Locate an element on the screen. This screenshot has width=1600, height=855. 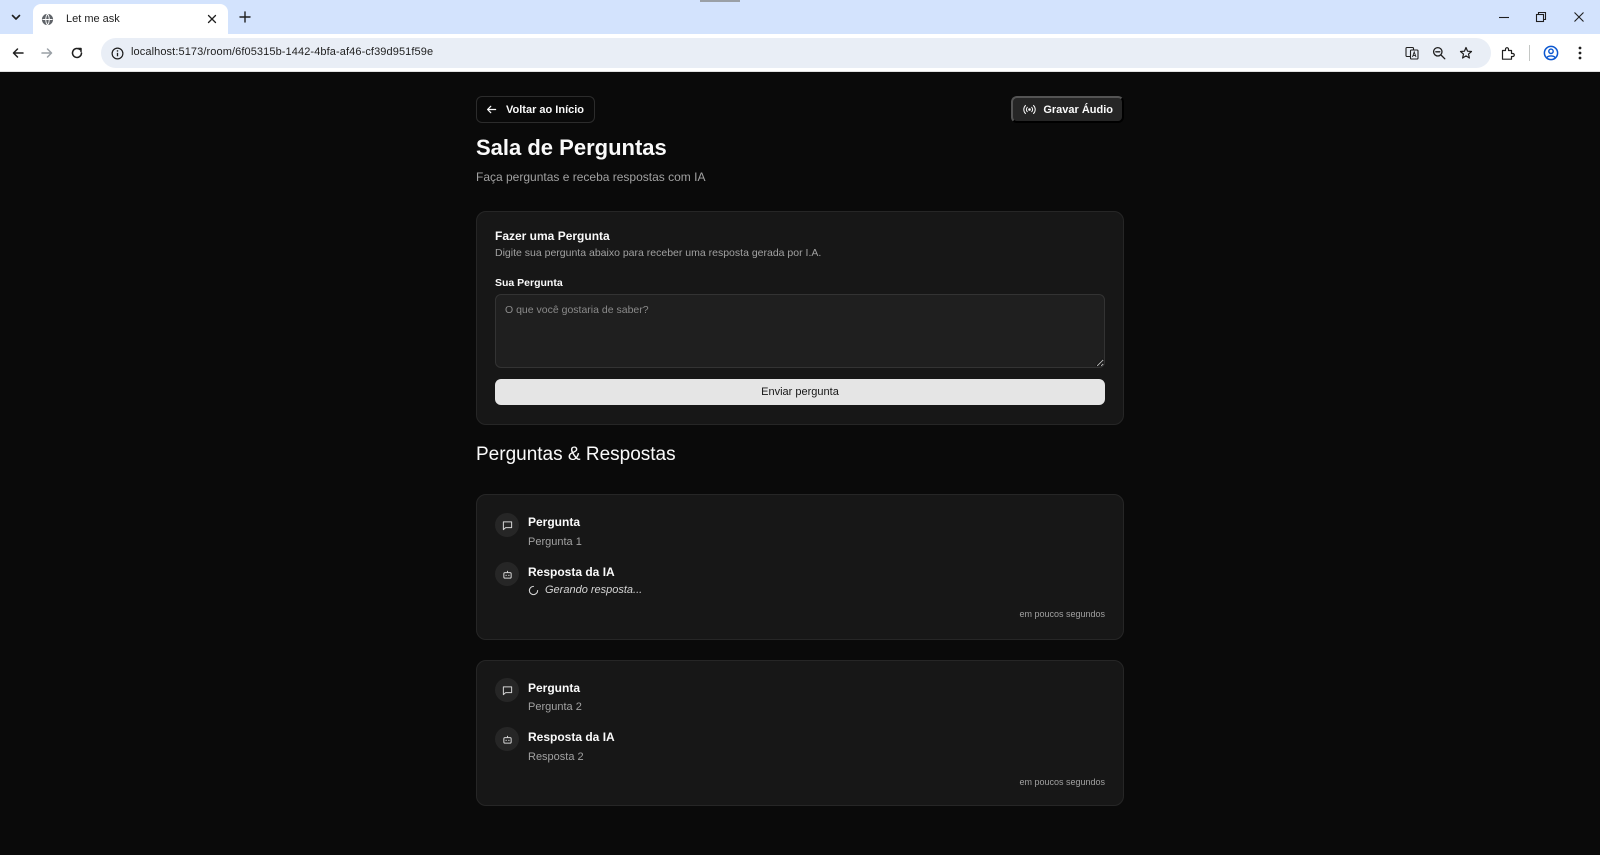
translate-icon is located at coordinates (1412, 53).